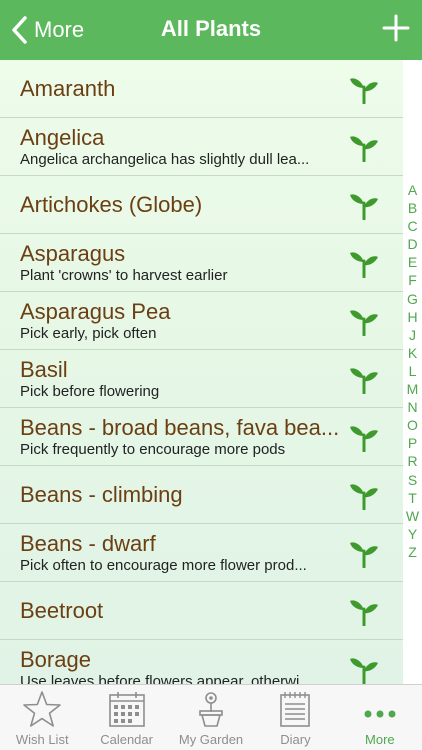  Describe the element at coordinates (412, 280) in the screenshot. I see `index-letter: F` at that location.